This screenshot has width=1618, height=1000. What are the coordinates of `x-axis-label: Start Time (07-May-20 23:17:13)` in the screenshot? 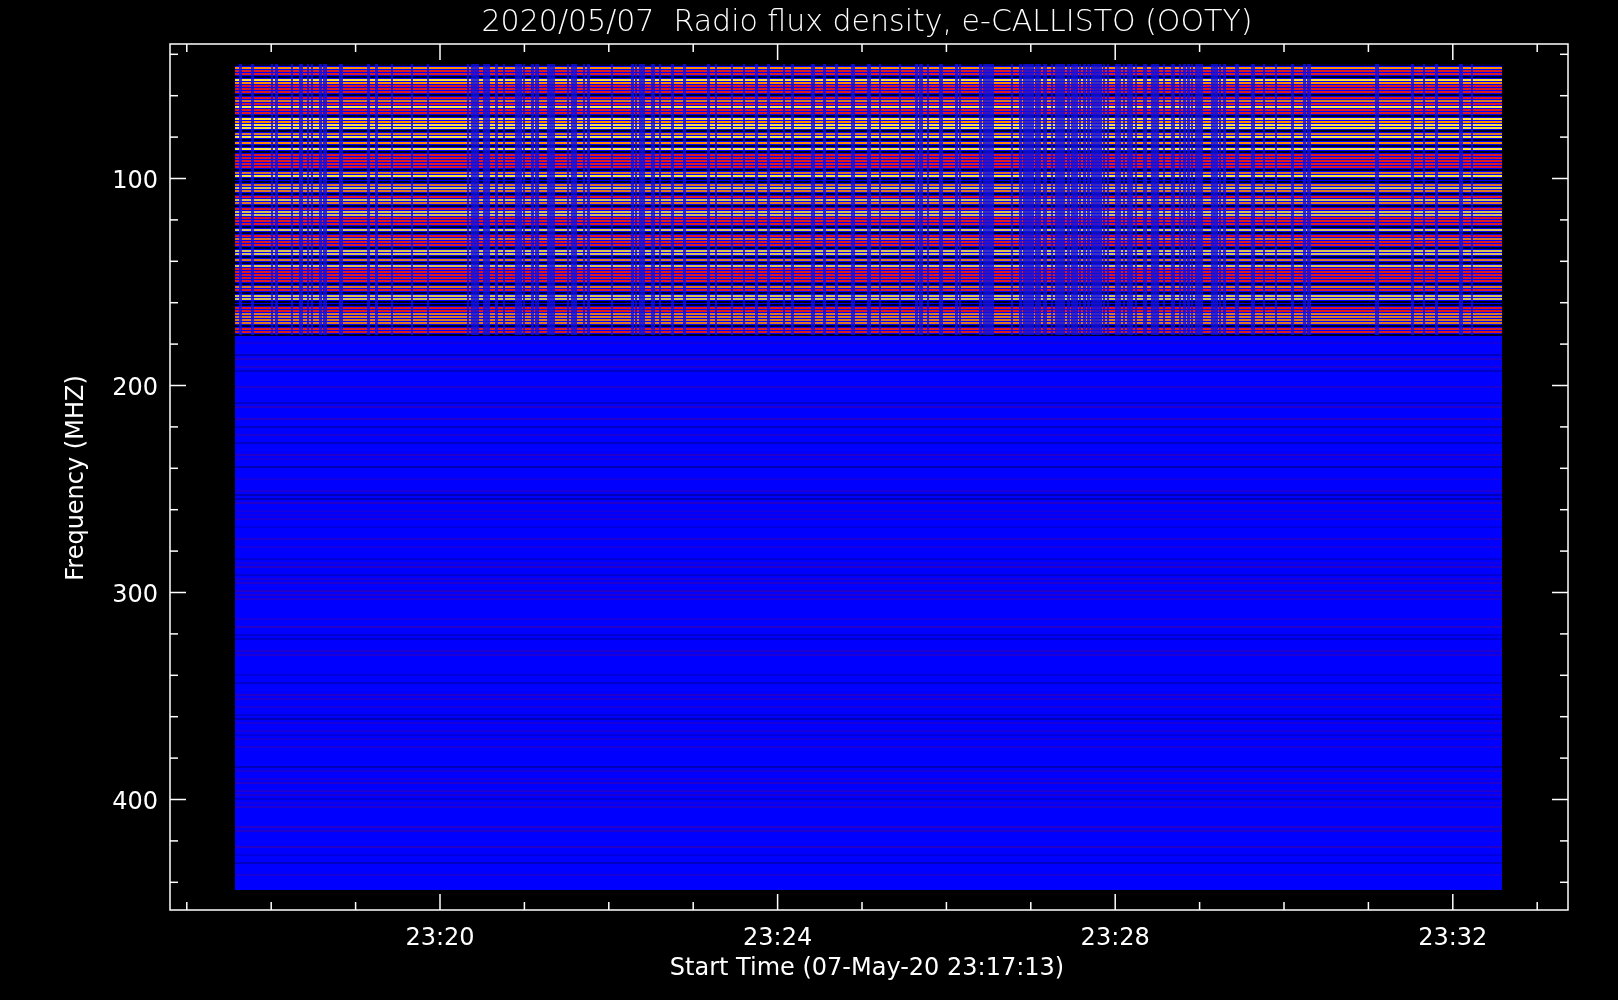 It's located at (867, 967).